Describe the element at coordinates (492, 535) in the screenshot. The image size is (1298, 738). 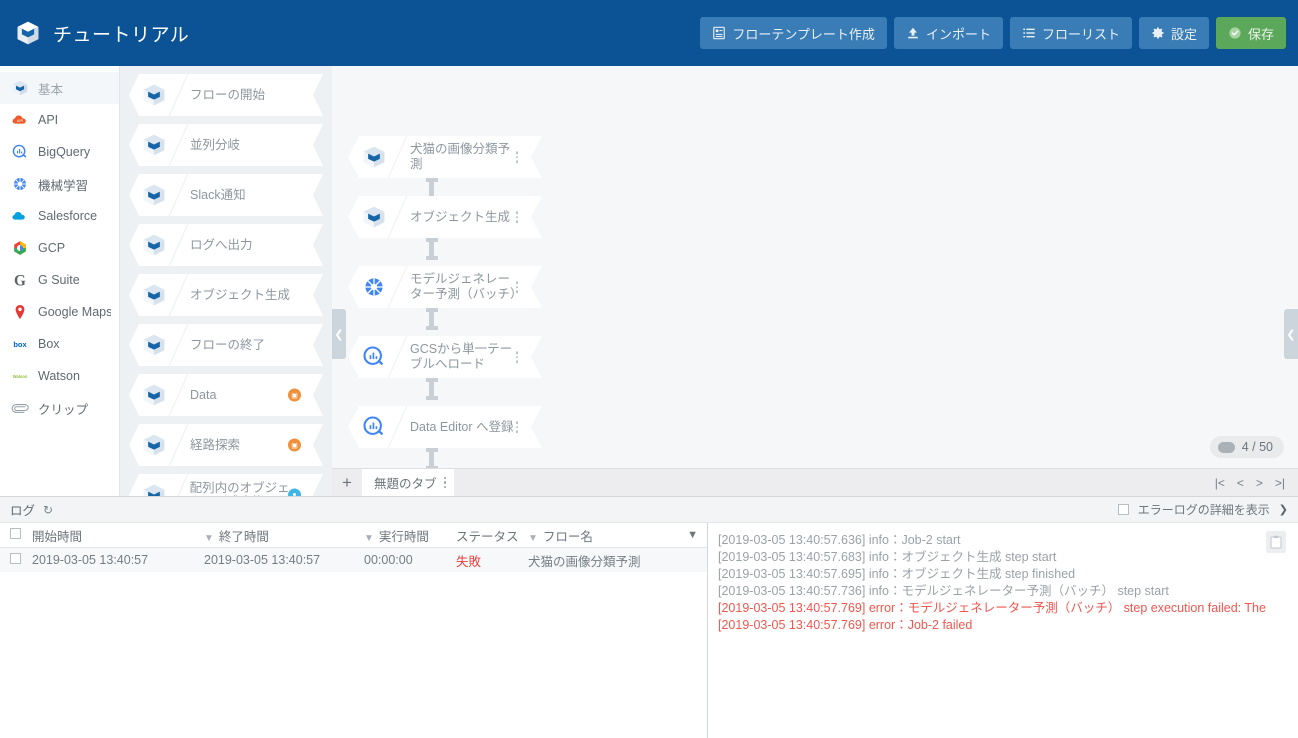
I see `column-header-status: ステータス` at that location.